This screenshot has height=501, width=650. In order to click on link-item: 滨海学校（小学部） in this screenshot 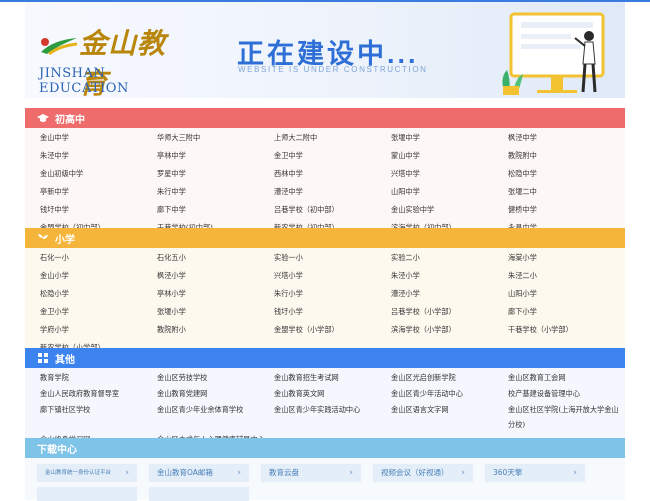, I will do `click(449, 329)`.